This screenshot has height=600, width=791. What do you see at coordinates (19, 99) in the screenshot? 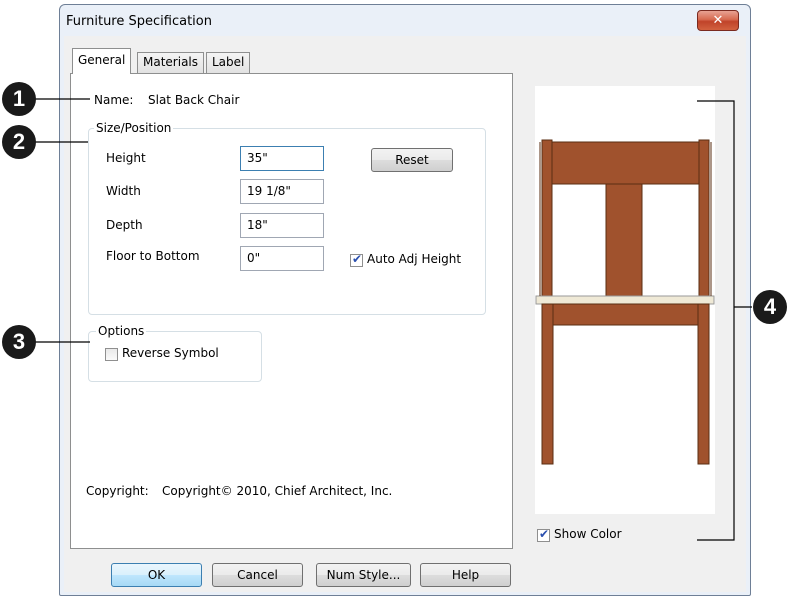
I see `callout-1: 1` at bounding box center [19, 99].